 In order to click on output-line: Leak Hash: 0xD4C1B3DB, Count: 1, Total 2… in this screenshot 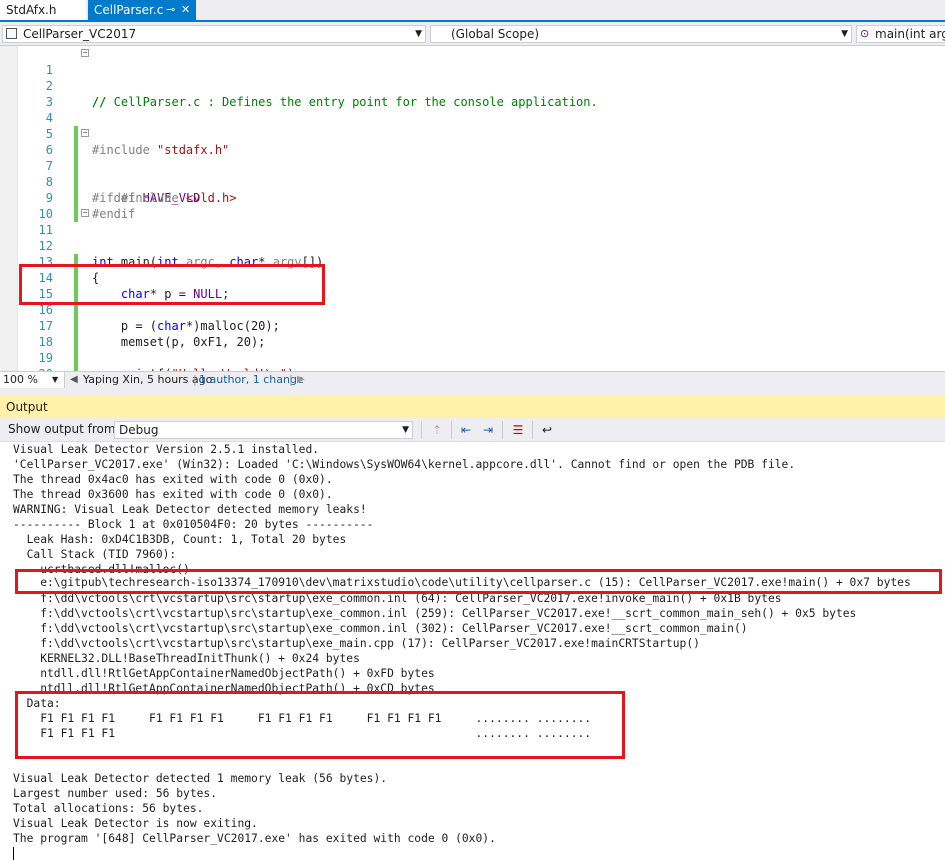, I will do `click(180, 539)`.